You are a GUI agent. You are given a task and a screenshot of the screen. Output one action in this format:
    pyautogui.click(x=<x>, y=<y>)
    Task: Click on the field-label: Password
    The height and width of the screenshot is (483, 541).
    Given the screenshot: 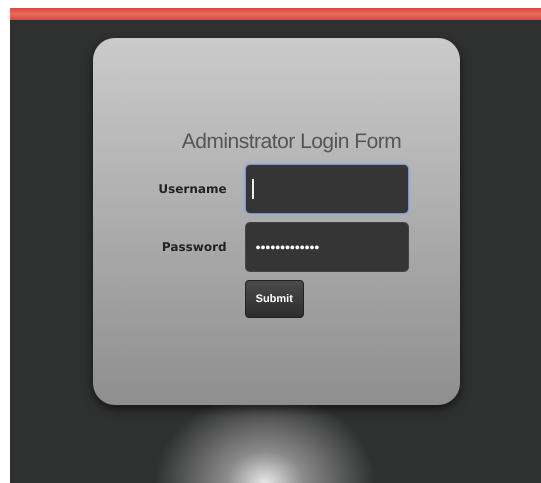 What is the action you would take?
    pyautogui.click(x=194, y=247)
    